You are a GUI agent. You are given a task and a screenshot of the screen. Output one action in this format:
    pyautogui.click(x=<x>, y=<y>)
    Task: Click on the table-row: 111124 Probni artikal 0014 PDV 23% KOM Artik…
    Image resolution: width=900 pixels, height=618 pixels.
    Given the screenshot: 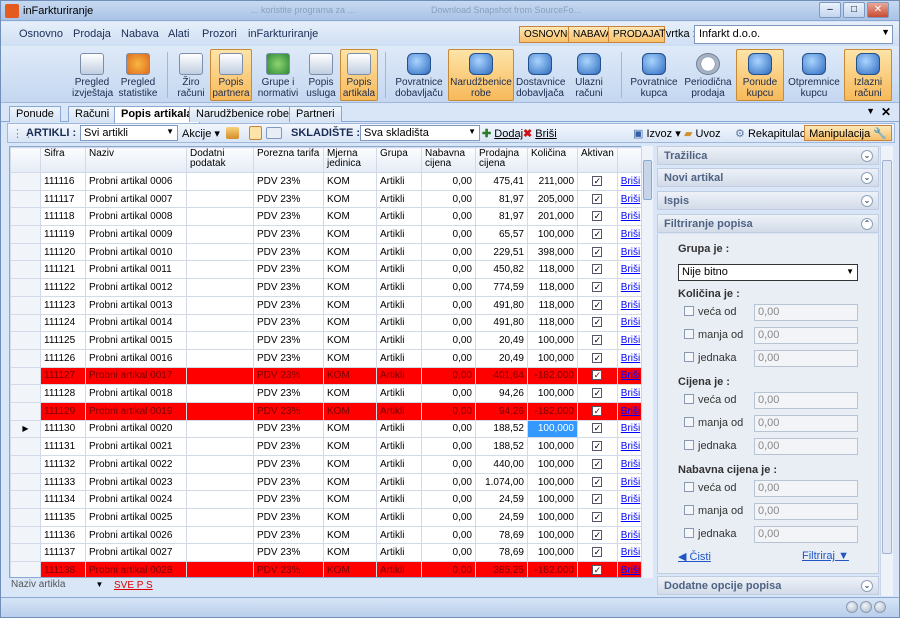 What is the action you would take?
    pyautogui.click(x=331, y=323)
    